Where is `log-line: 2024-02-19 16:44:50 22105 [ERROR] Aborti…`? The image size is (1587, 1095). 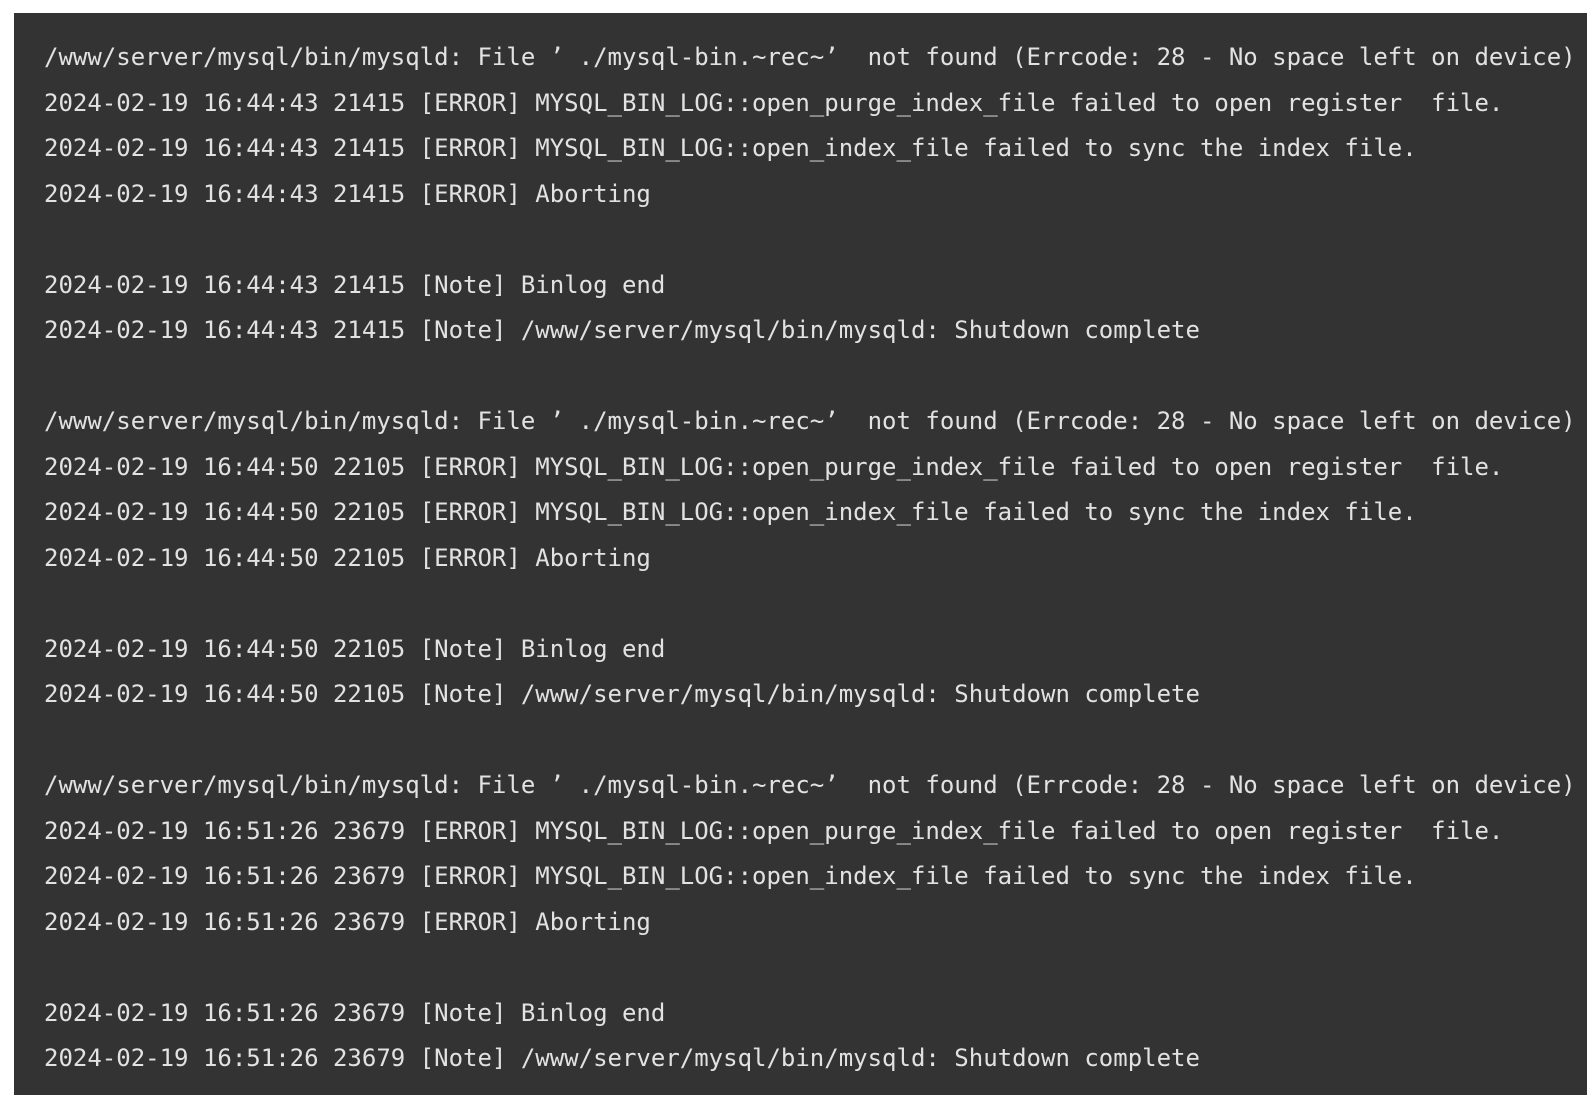
log-line: 2024-02-19 16:44:50 22105 [ERROR] Aborti… is located at coordinates (347, 557).